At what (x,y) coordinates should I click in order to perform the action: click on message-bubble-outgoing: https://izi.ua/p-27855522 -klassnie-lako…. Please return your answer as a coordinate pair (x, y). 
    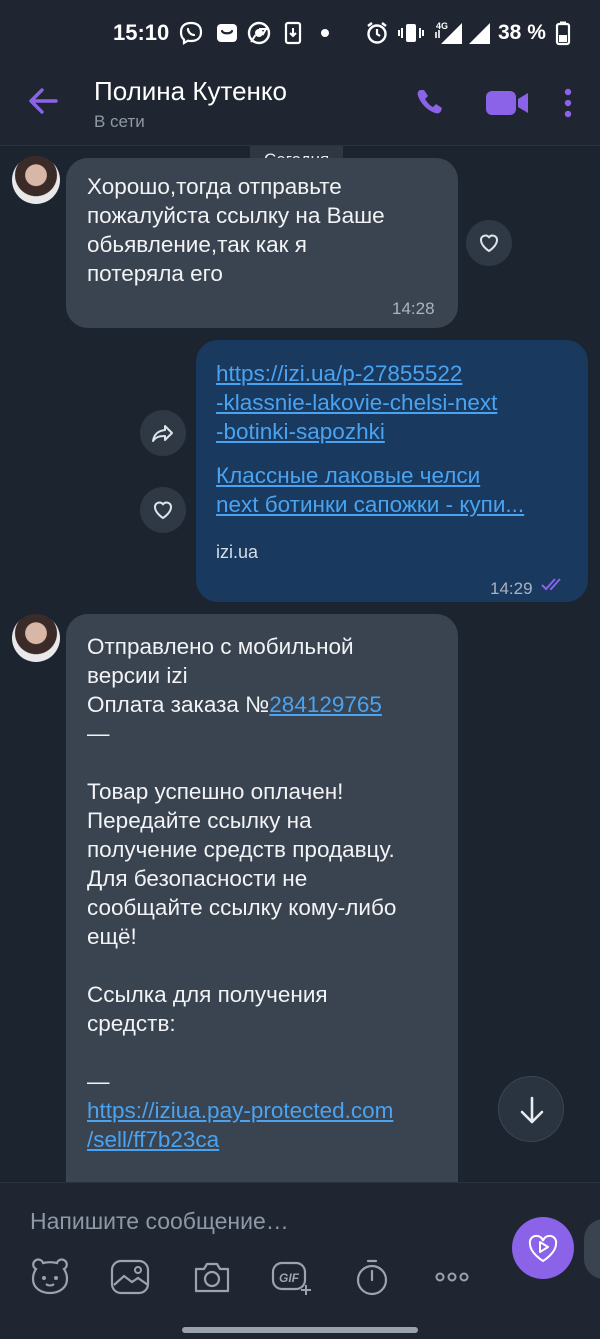
    Looking at the image, I should click on (392, 471).